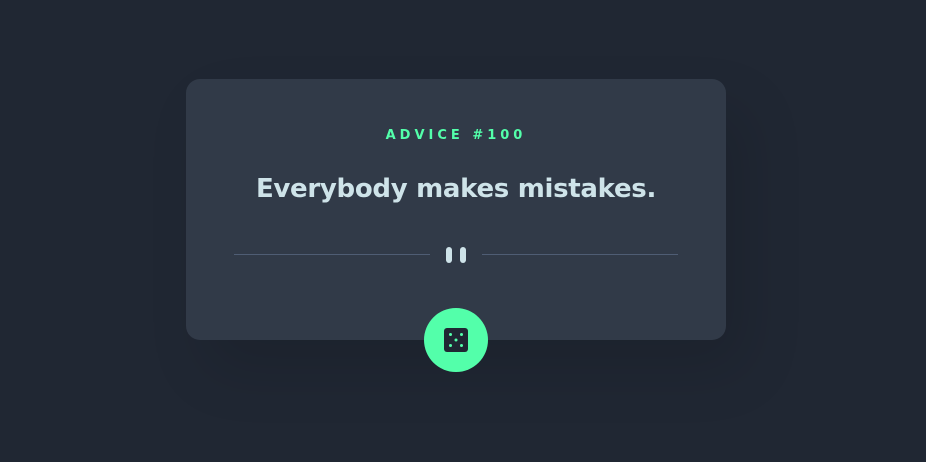 The width and height of the screenshot is (926, 462). What do you see at coordinates (456, 189) in the screenshot?
I see `advice-quote: Everybody makes mistakes.` at bounding box center [456, 189].